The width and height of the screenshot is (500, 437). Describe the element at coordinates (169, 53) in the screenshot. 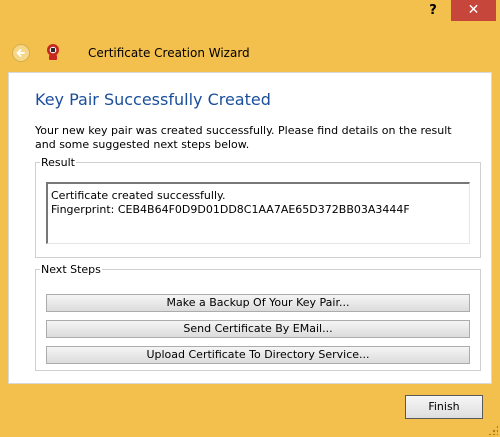

I see `wizard-title: Certificate Creation Wizard` at that location.